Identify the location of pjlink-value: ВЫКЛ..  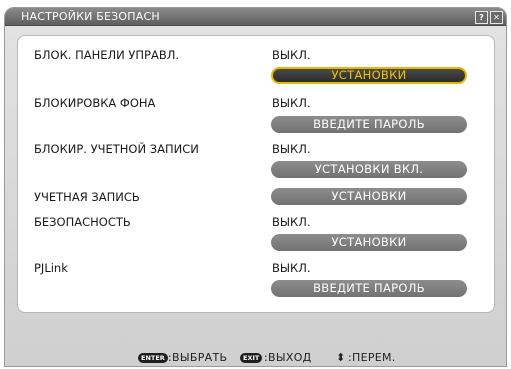
(291, 268).